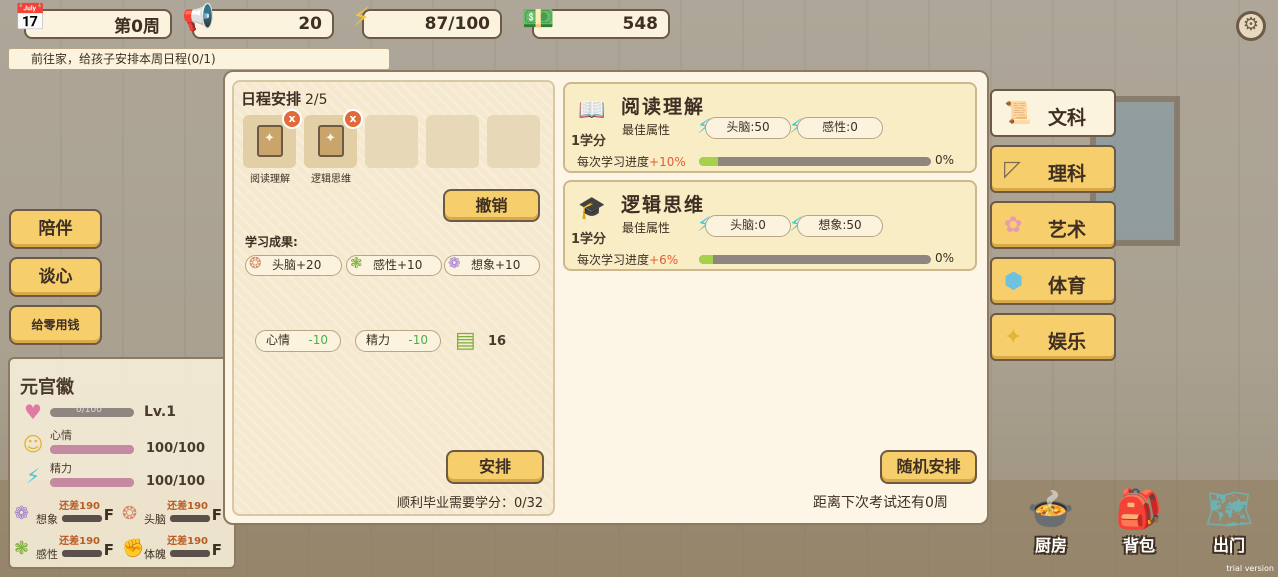 Image resolution: width=1278 pixels, height=577 pixels. Describe the element at coordinates (55, 229) in the screenshot. I see `accompany-button: 陪伴` at that location.